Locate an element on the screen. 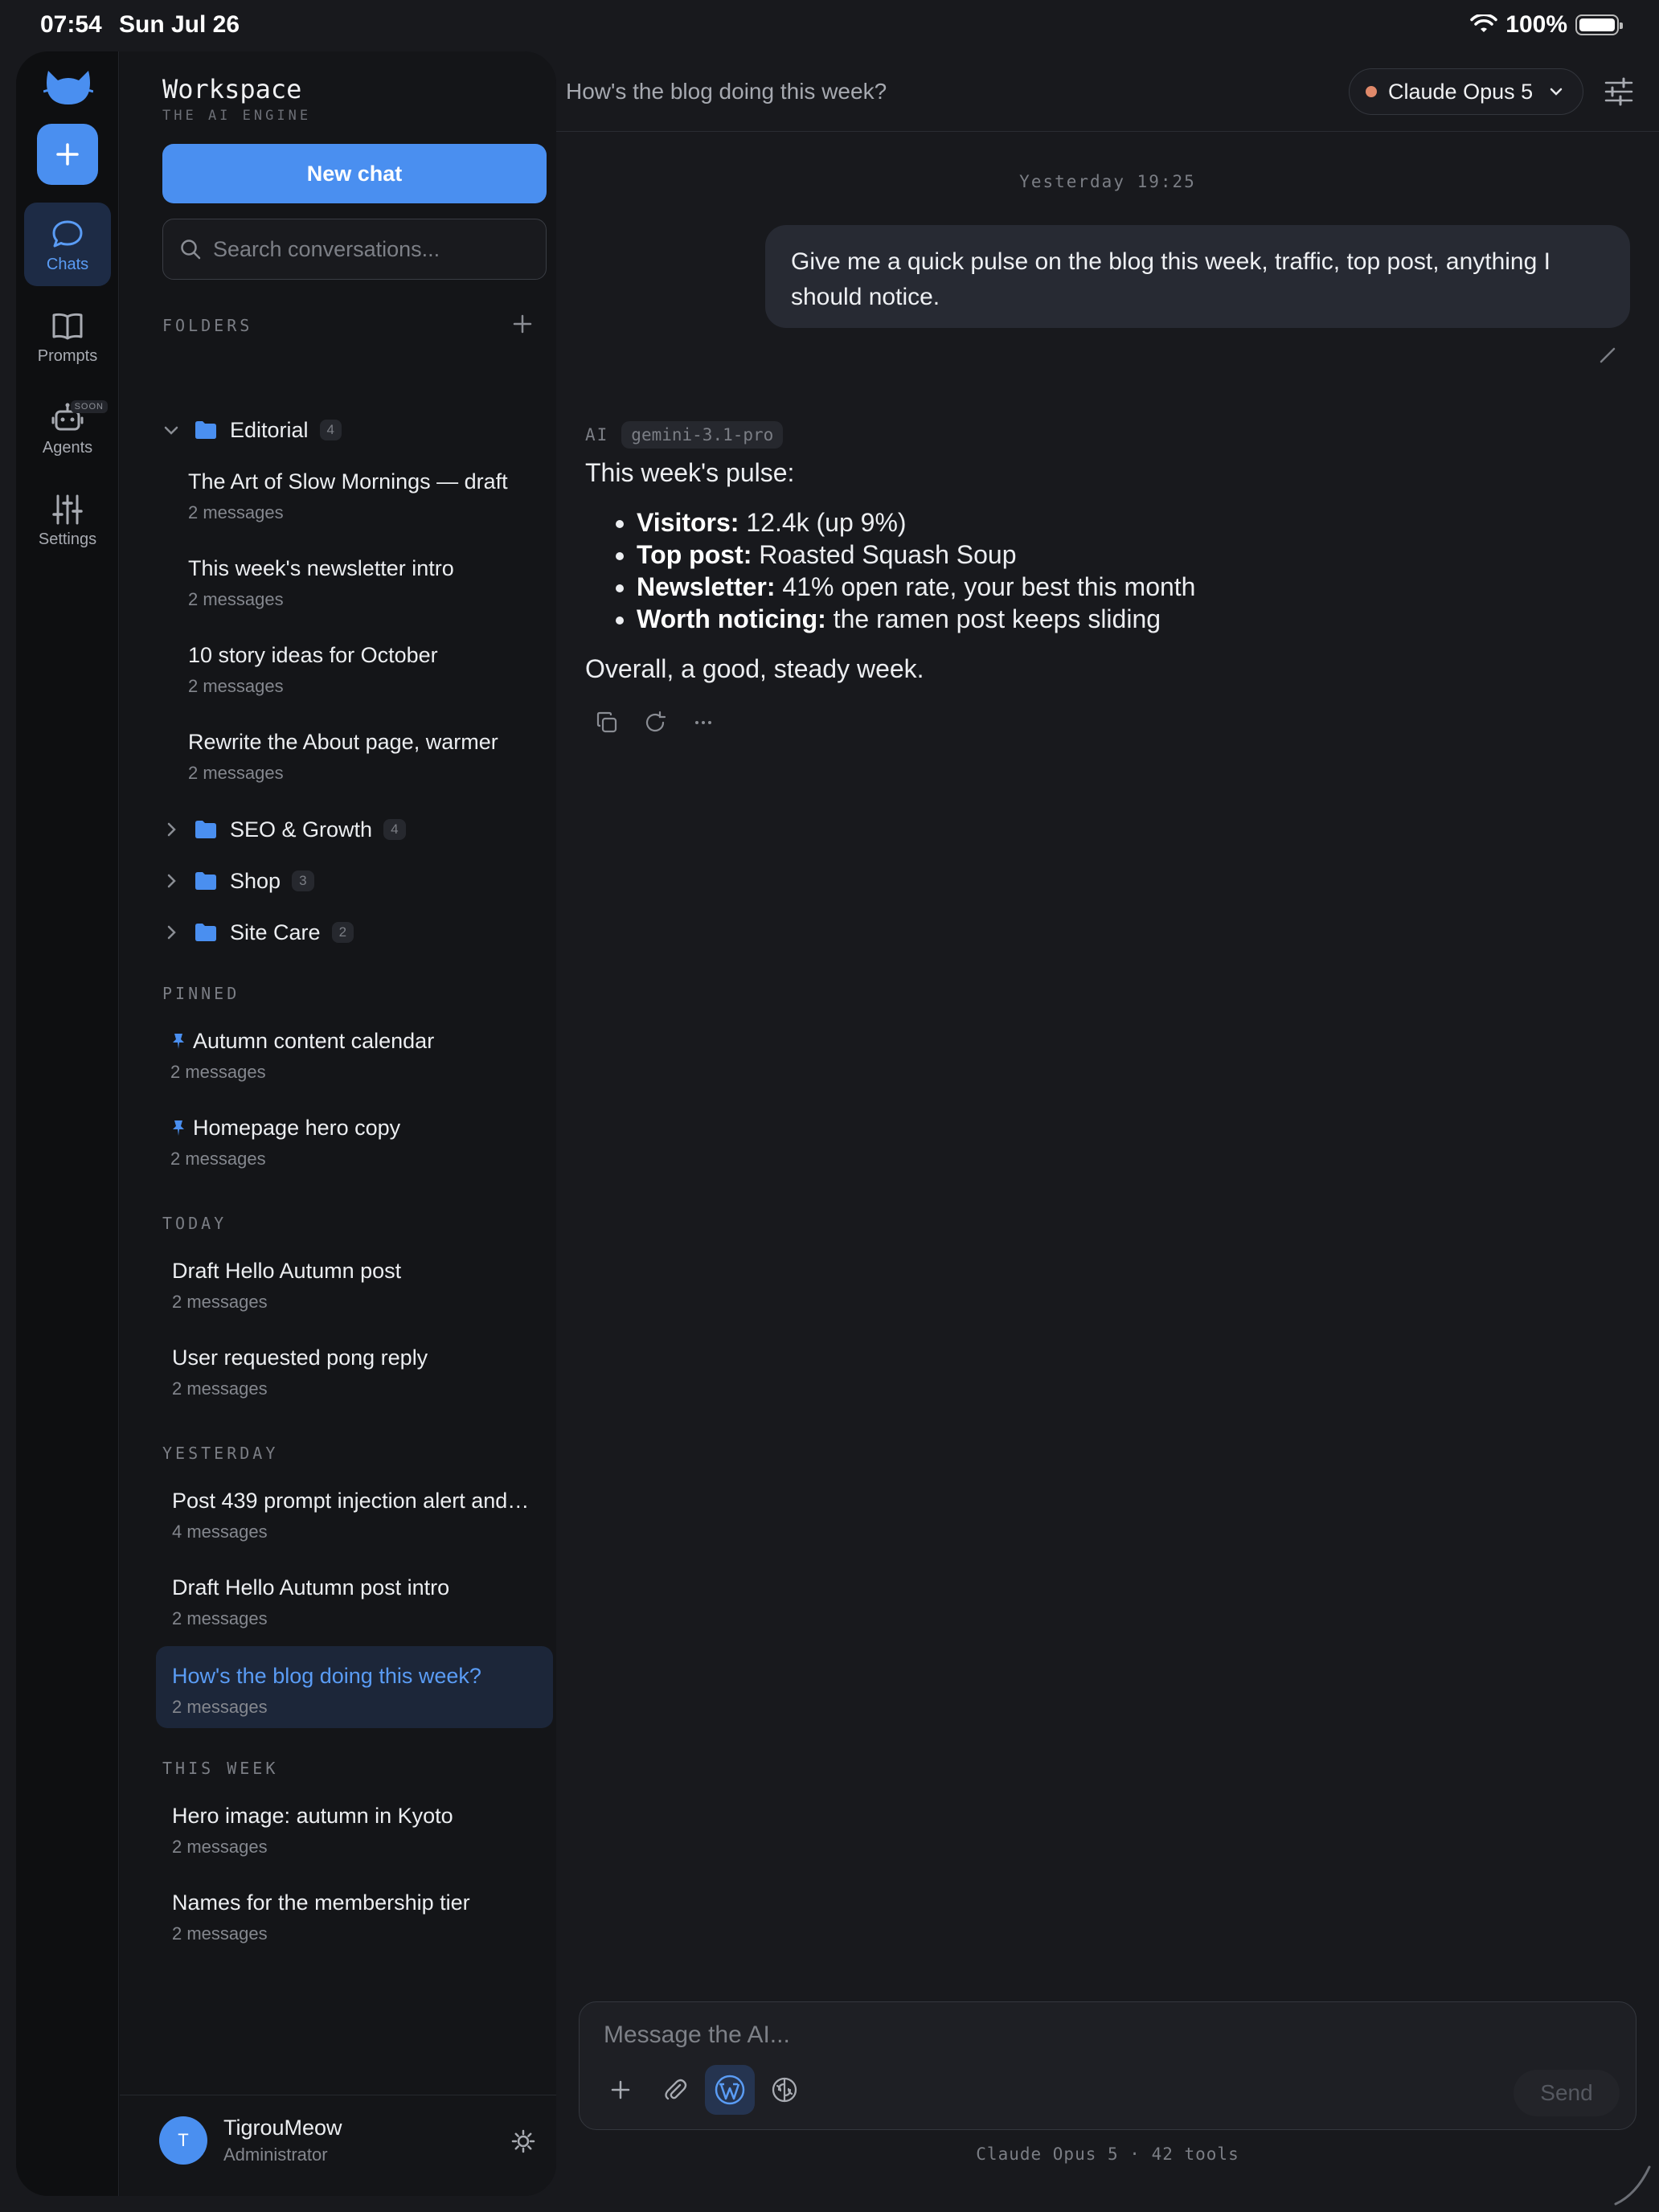 Image resolution: width=1659 pixels, height=2212 pixels. chat-title: This week's newsletter intro is located at coordinates (321, 568).